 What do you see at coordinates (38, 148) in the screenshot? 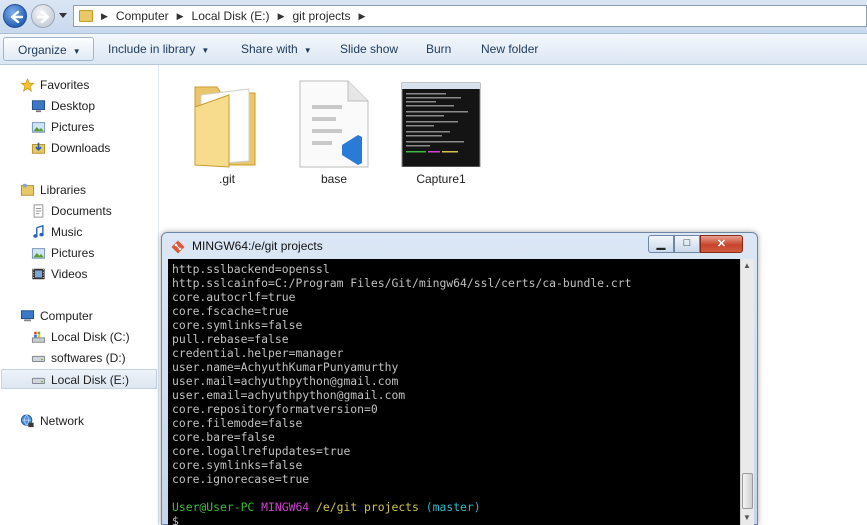
I see `downloads-icon` at bounding box center [38, 148].